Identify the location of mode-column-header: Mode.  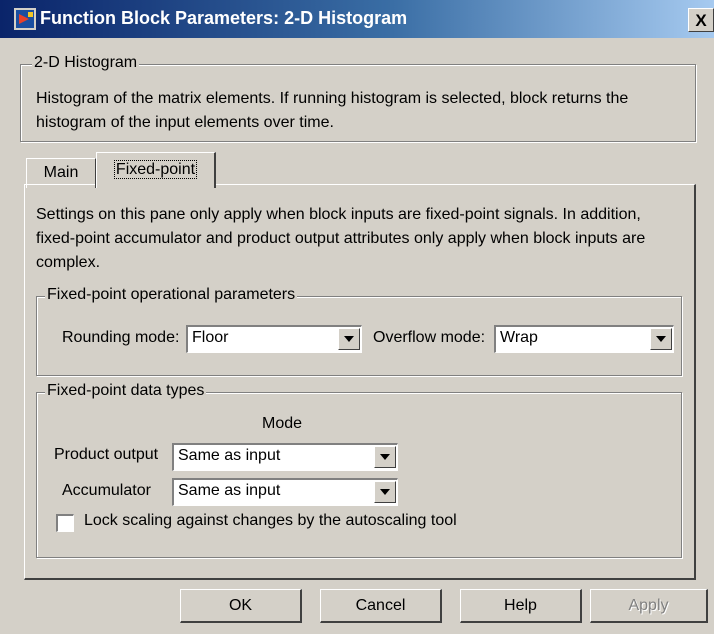
(282, 423).